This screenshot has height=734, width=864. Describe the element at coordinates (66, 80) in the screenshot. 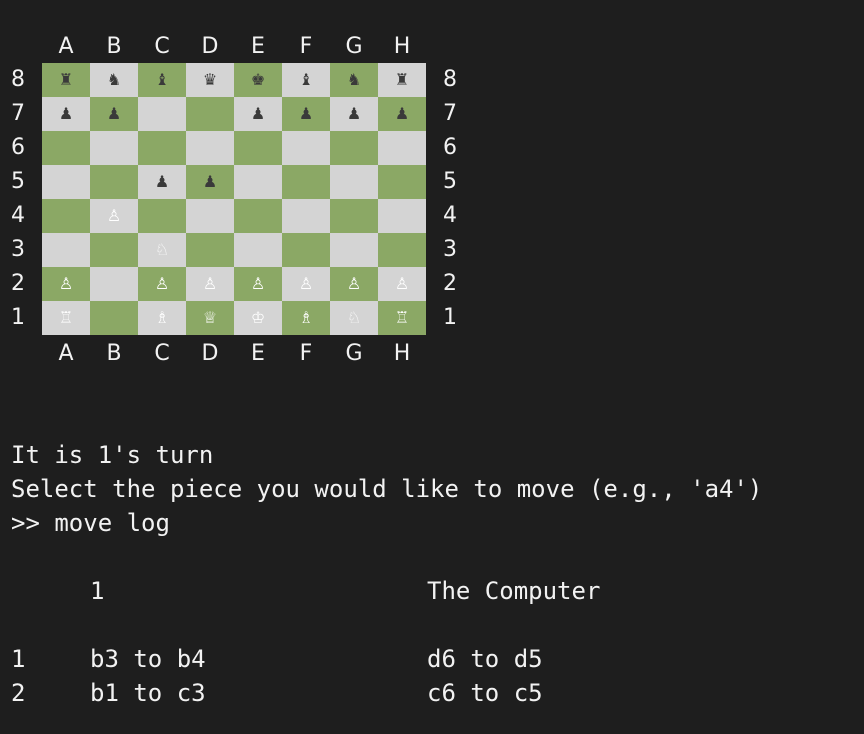

I see `square-a8: ♜` at that location.